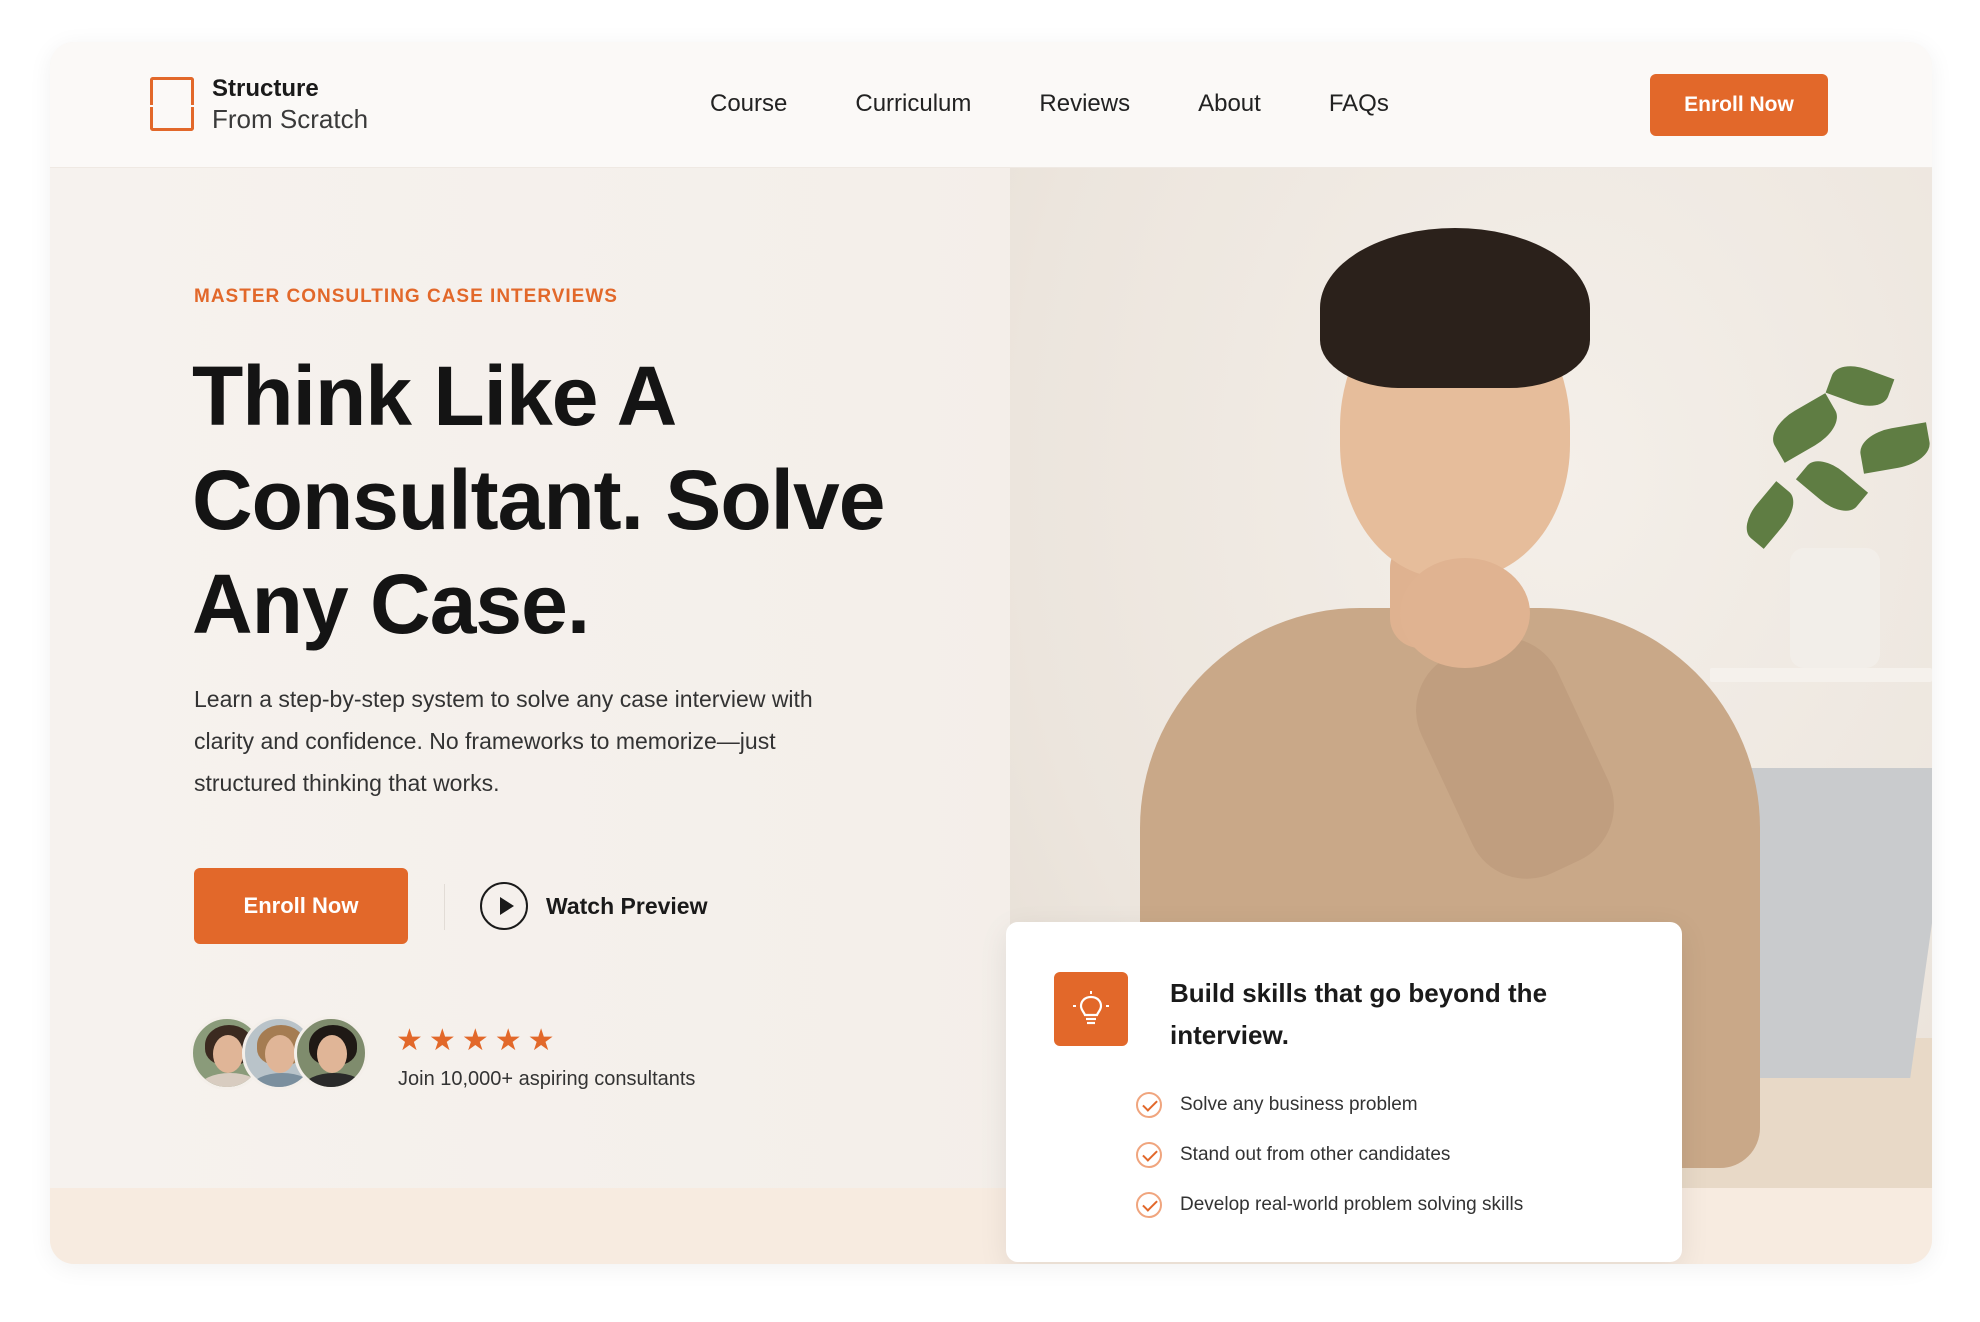 The image size is (1980, 1322). I want to click on list-item: Solve any business problem, so click(1329, 1105).